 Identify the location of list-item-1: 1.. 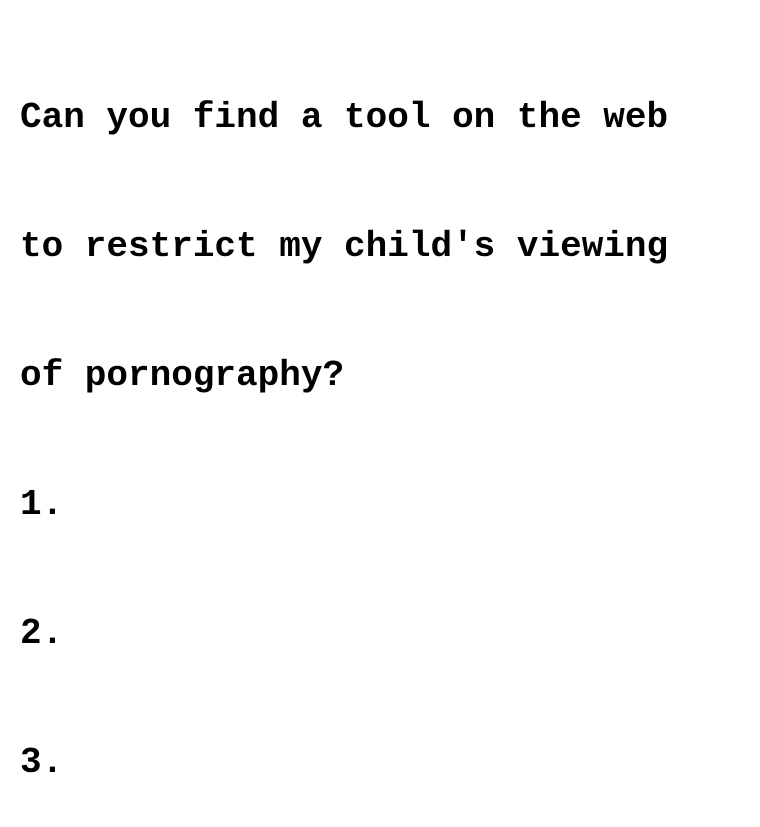
(42, 504).